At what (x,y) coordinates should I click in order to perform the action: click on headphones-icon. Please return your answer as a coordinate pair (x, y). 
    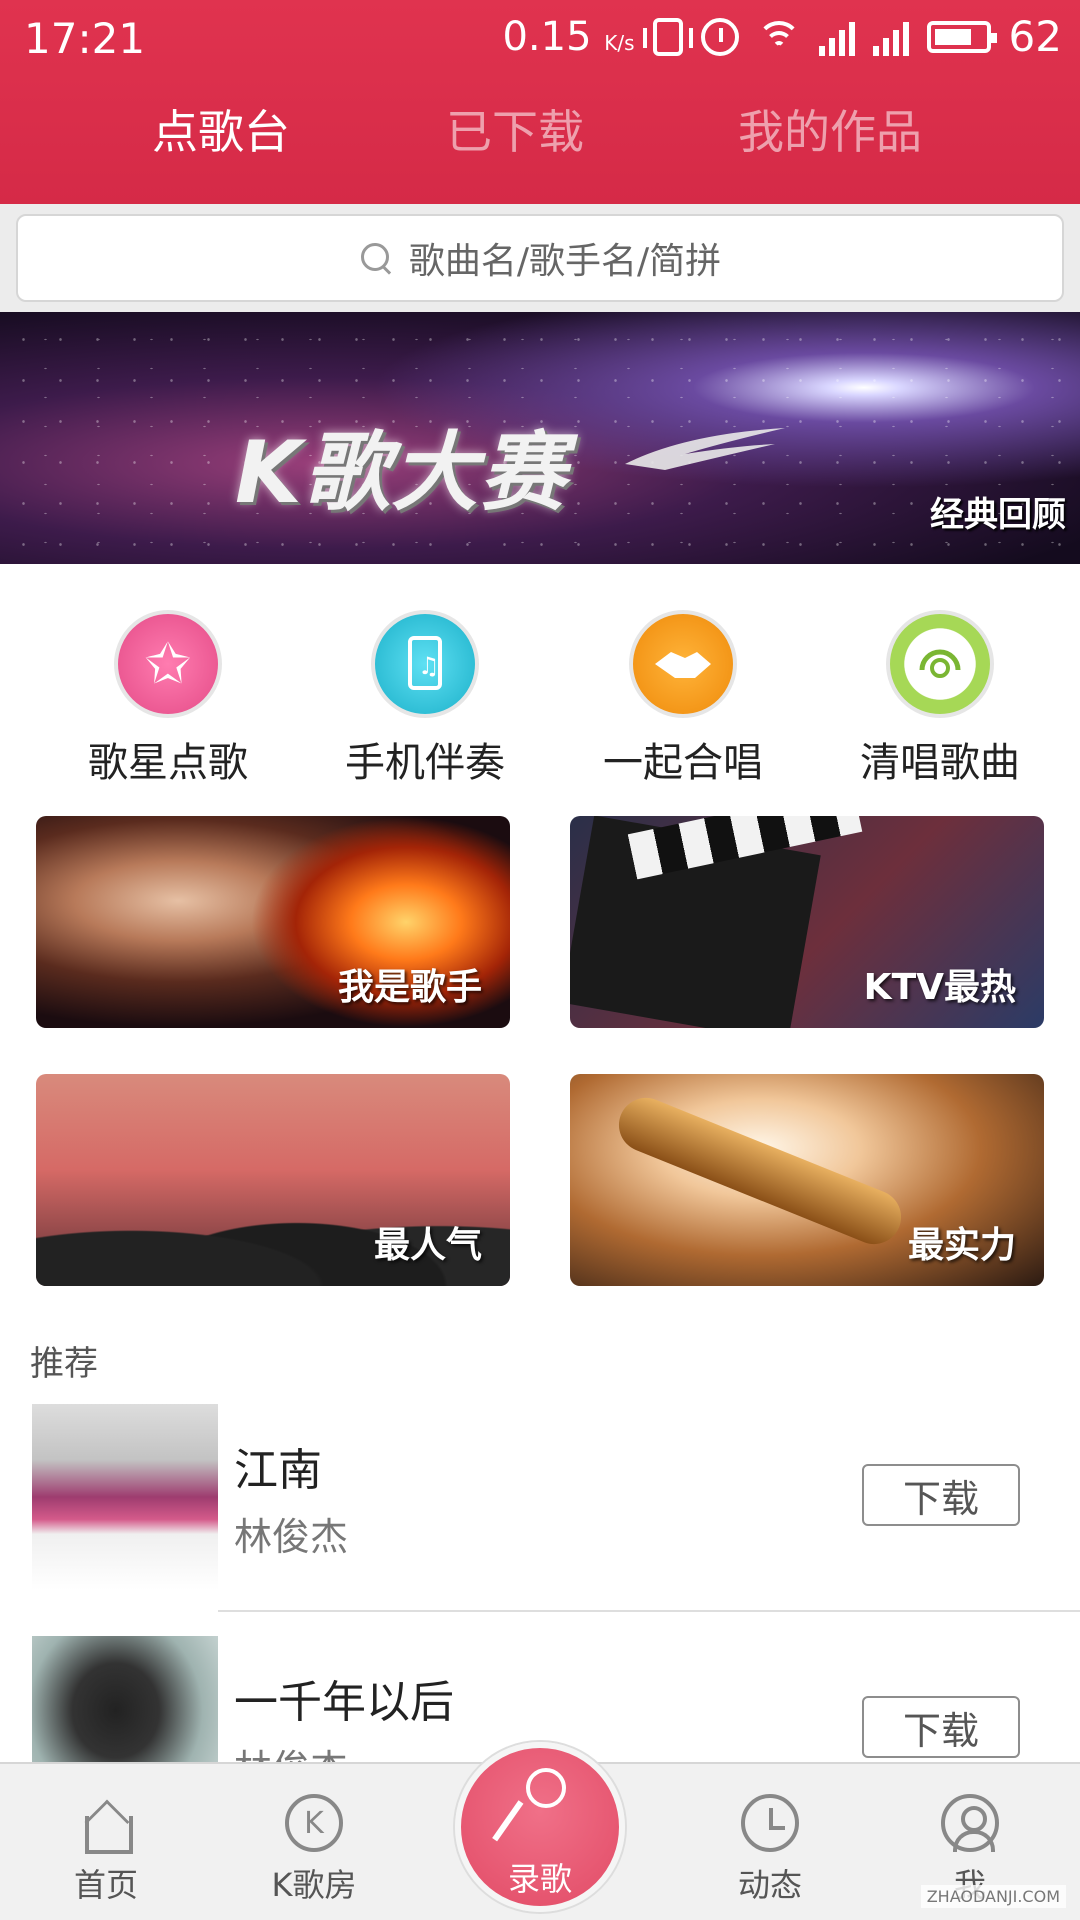
    Looking at the image, I should click on (940, 664).